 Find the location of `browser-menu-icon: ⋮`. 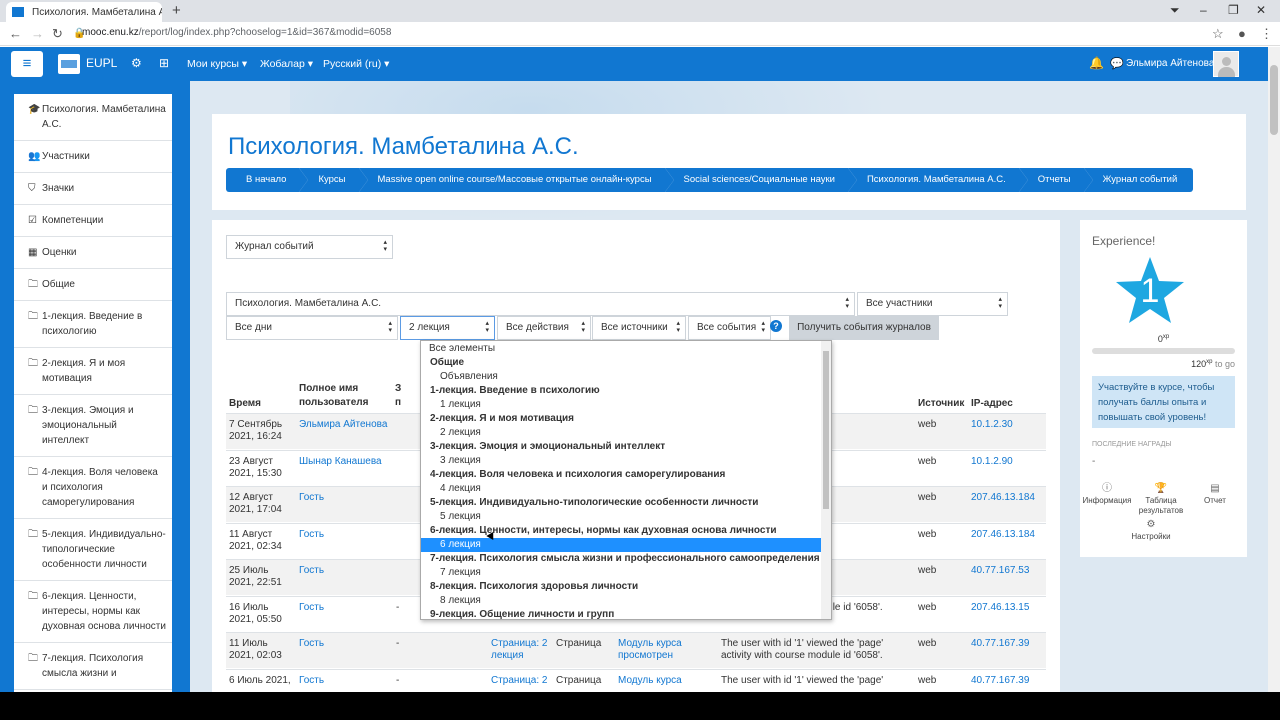

browser-menu-icon: ⋮ is located at coordinates (1266, 34).